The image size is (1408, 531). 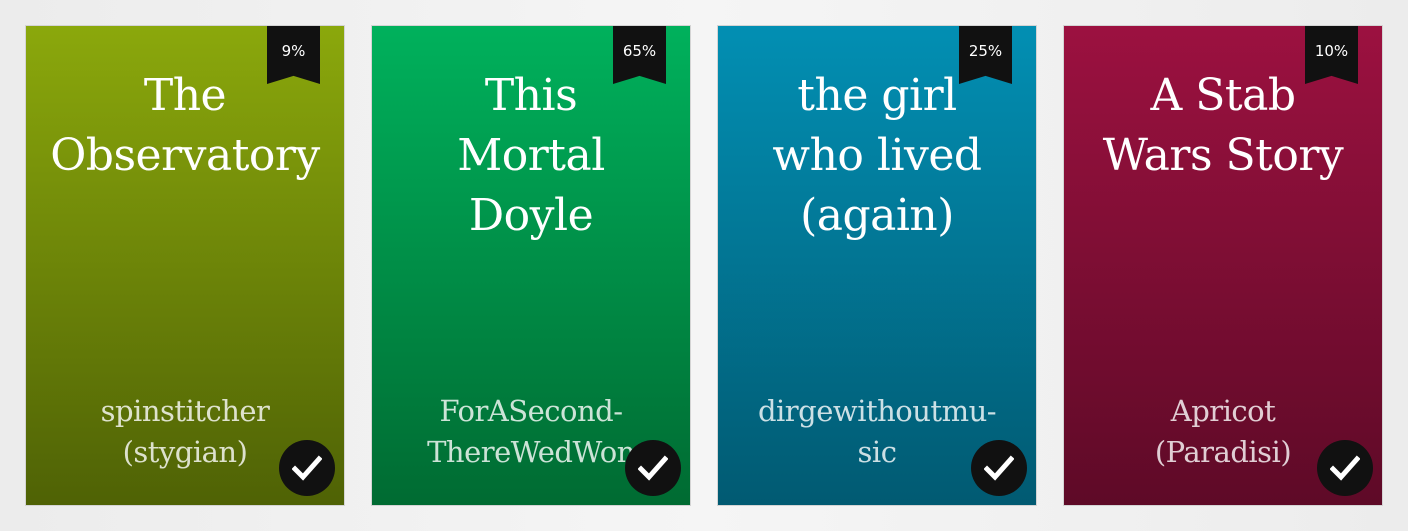 I want to click on progress-ribbon: 65%, so click(x=639, y=55).